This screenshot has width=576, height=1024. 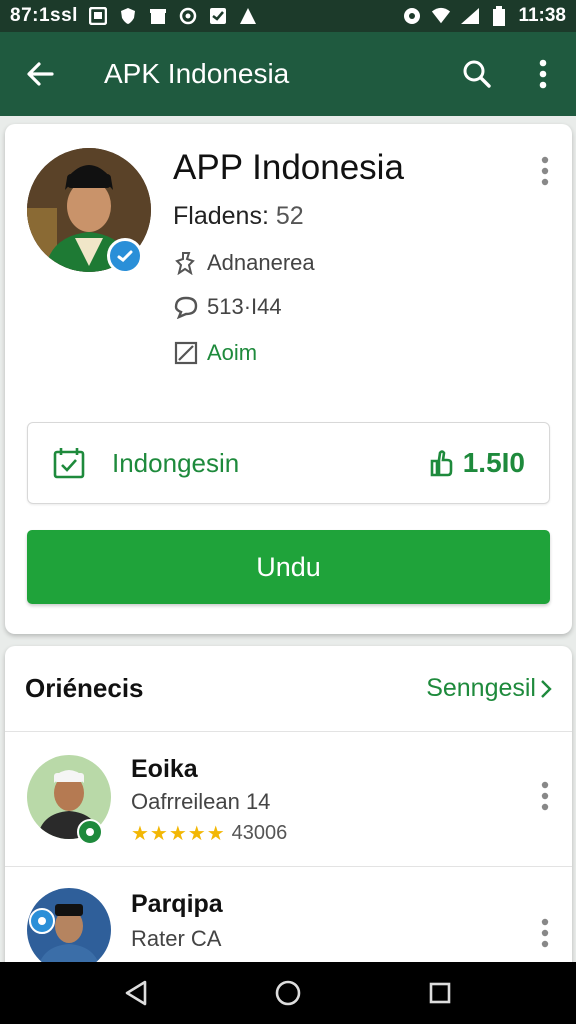 I want to click on installs-box: Indongesin 1.5I0, so click(x=288, y=463).